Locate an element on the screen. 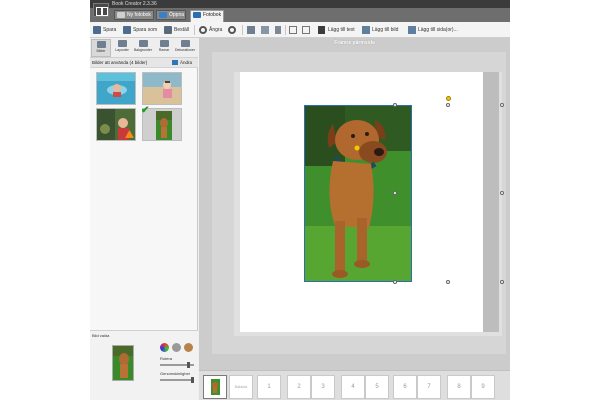 Image resolution: width=600 pixels, height=400 pixels. text-icon is located at coordinates (321, 30).